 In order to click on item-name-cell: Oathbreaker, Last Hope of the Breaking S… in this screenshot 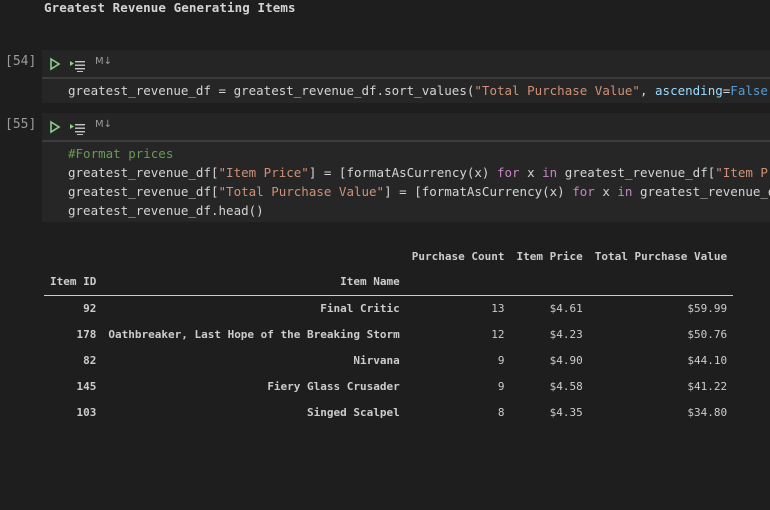, I will do `click(254, 334)`.